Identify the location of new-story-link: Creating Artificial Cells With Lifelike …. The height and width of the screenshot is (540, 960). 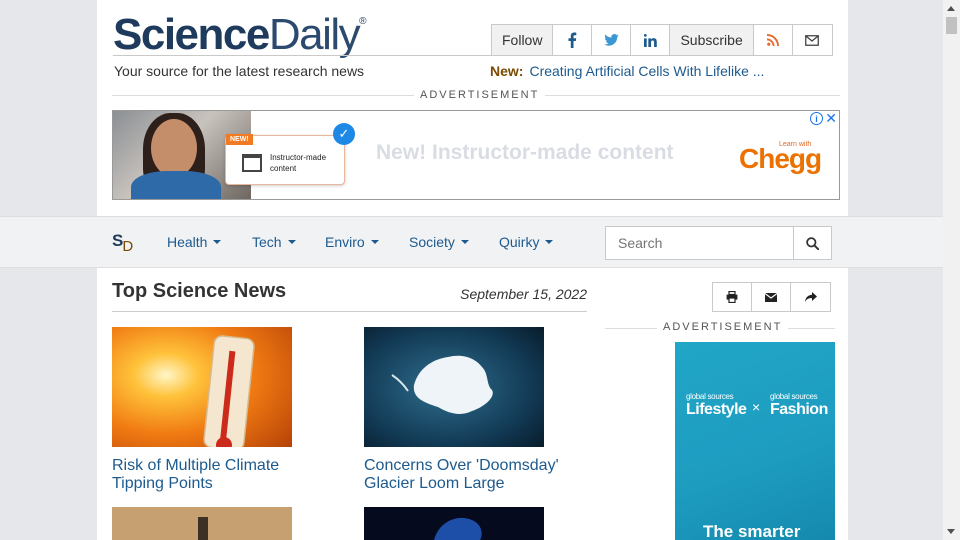
(646, 71).